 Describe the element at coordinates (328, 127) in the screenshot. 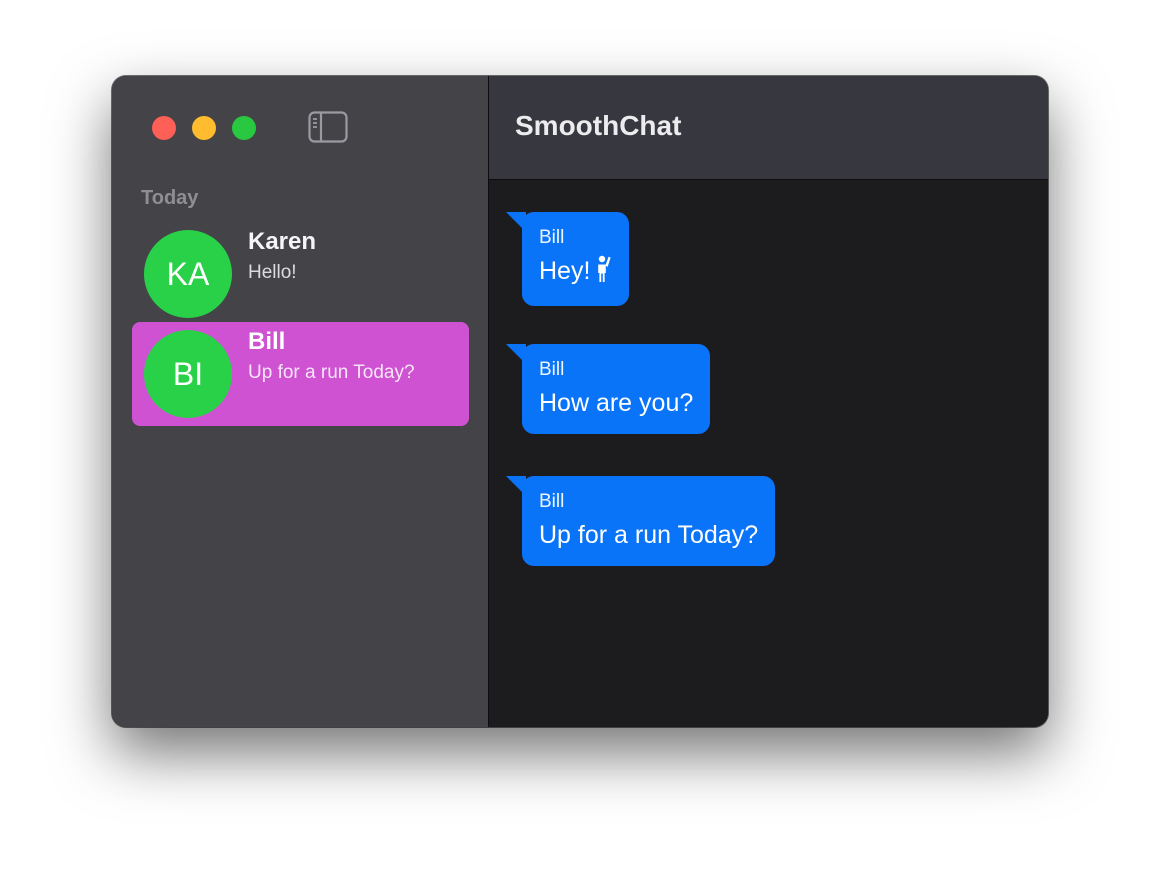

I see `sidebar-toggle-icon` at that location.